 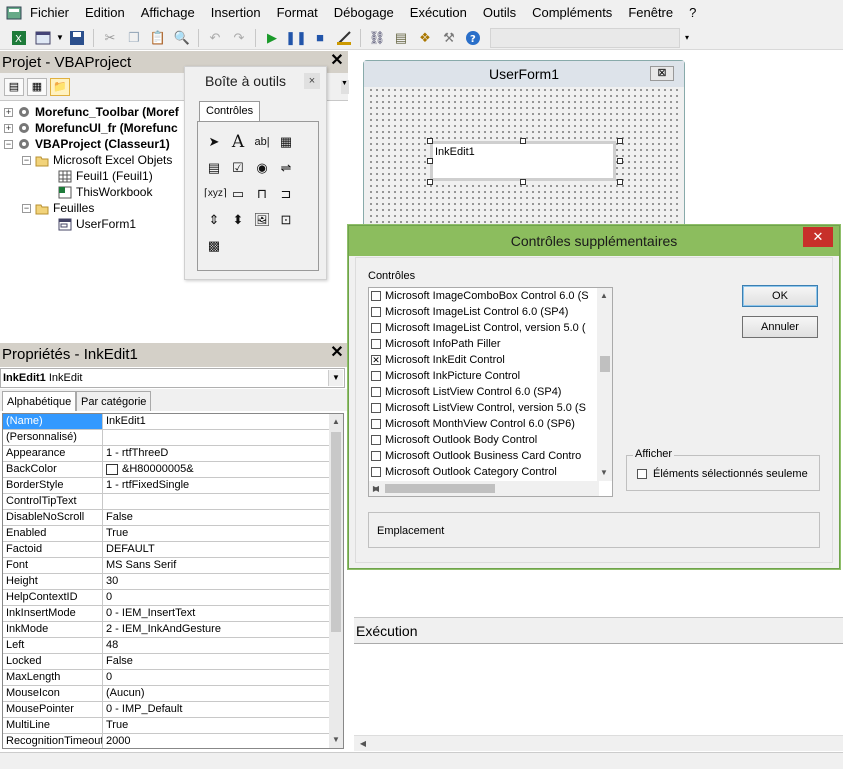 I want to click on table-row: Left 48, so click(x=166, y=646).